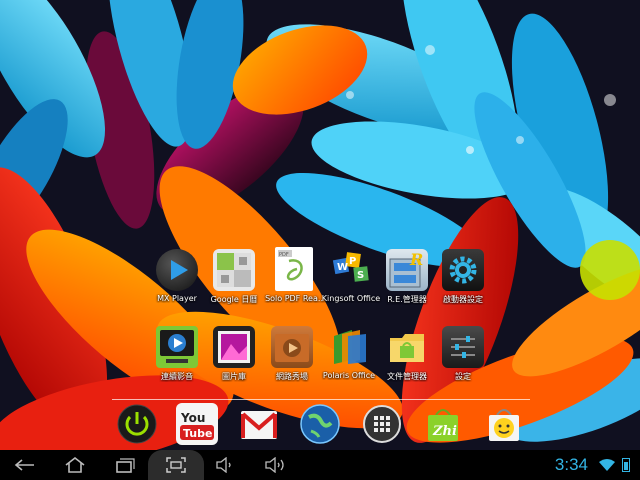 This screenshot has width=640, height=480. I want to click on back-button, so click(25, 465).